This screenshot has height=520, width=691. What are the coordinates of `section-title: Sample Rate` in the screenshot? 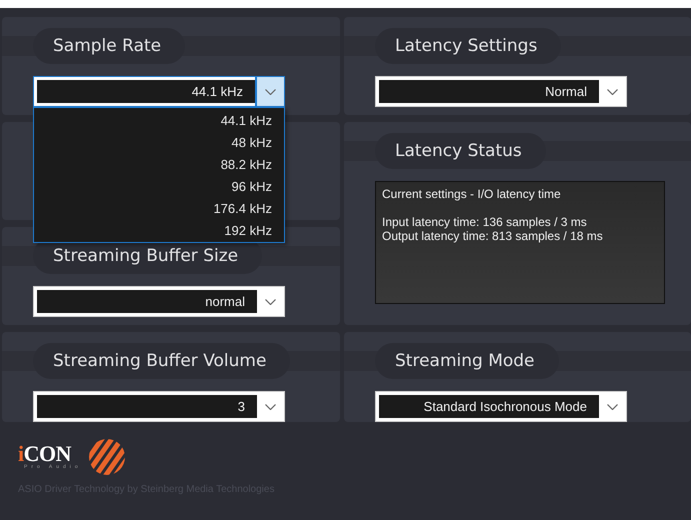 It's located at (109, 46).